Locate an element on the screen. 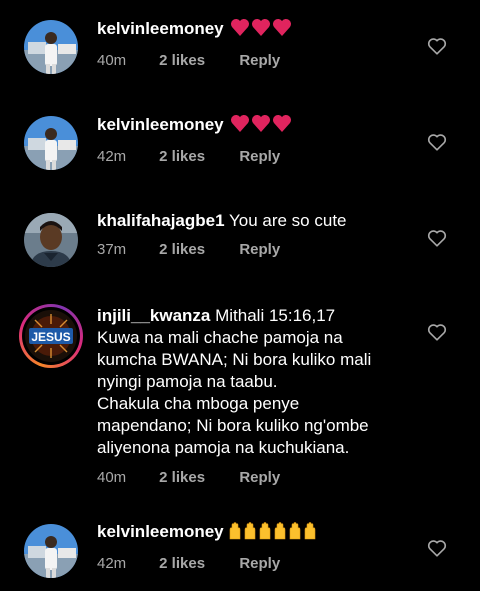 This screenshot has width=480, height=591. comment-text-line: mapendano; Ni bora kuliko ng'ombe is located at coordinates (233, 425).